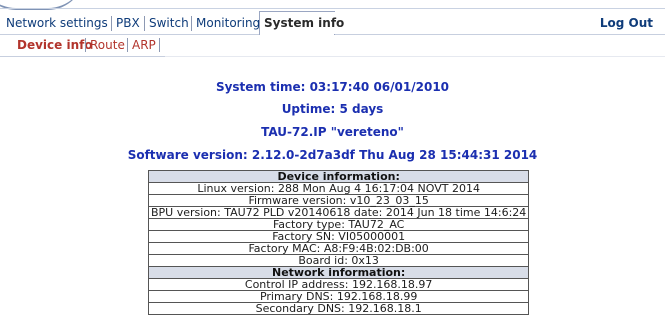 This screenshot has width=665, height=331. I want to click on uptime: Uptime: 5 days, so click(332, 109).